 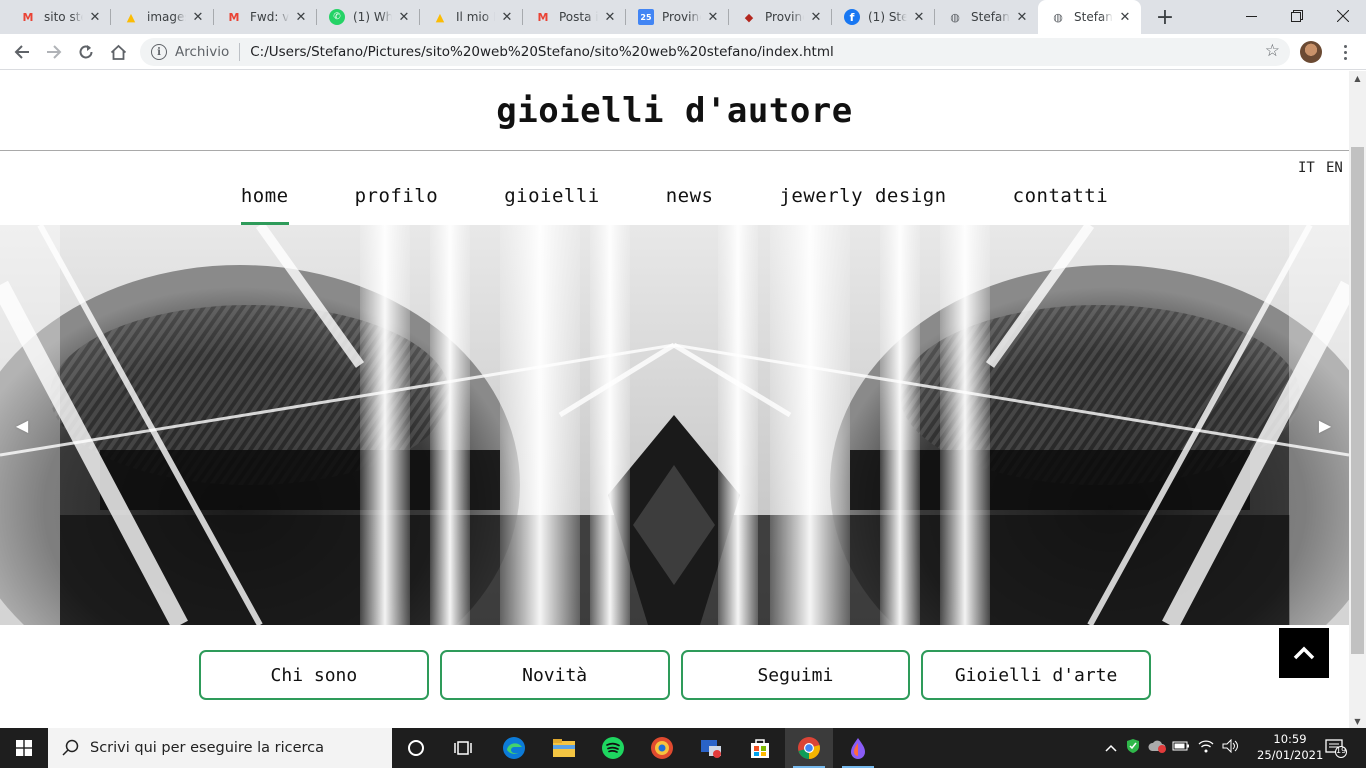 I want to click on forward-arrow-icon, so click(x=54, y=52).